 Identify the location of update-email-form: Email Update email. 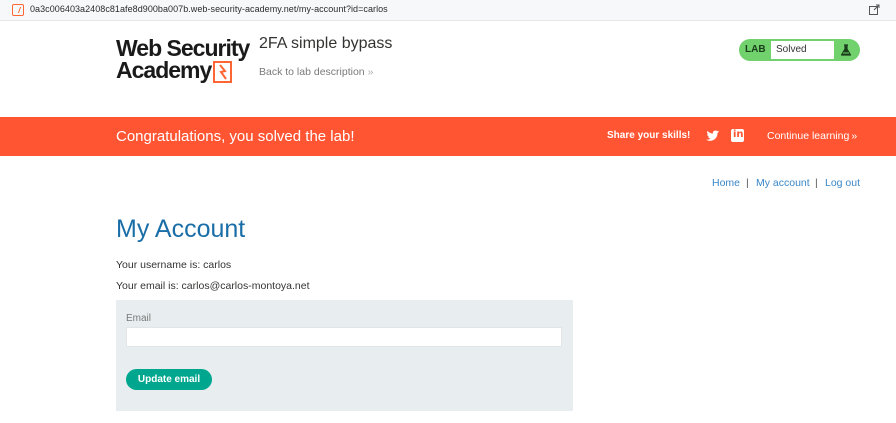
(344, 355).